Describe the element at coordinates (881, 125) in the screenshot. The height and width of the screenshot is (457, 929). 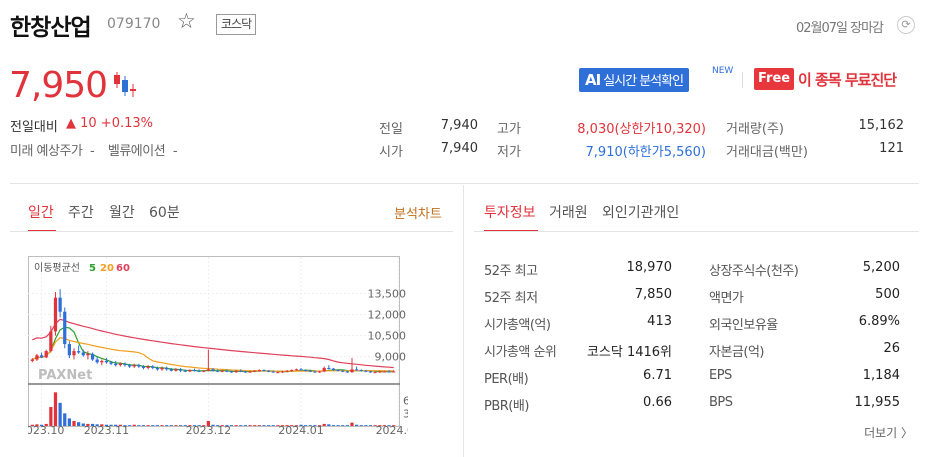
I see `volume-value: 15,162` at that location.